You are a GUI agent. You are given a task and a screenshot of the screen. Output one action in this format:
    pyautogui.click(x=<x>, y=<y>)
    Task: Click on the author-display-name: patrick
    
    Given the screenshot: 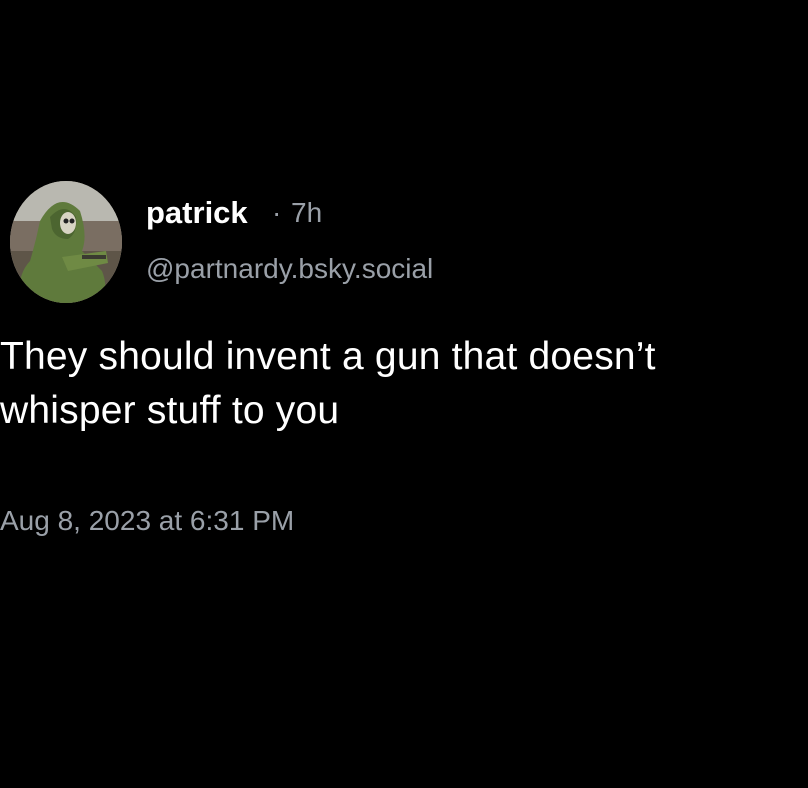 What is the action you would take?
    pyautogui.click(x=197, y=213)
    